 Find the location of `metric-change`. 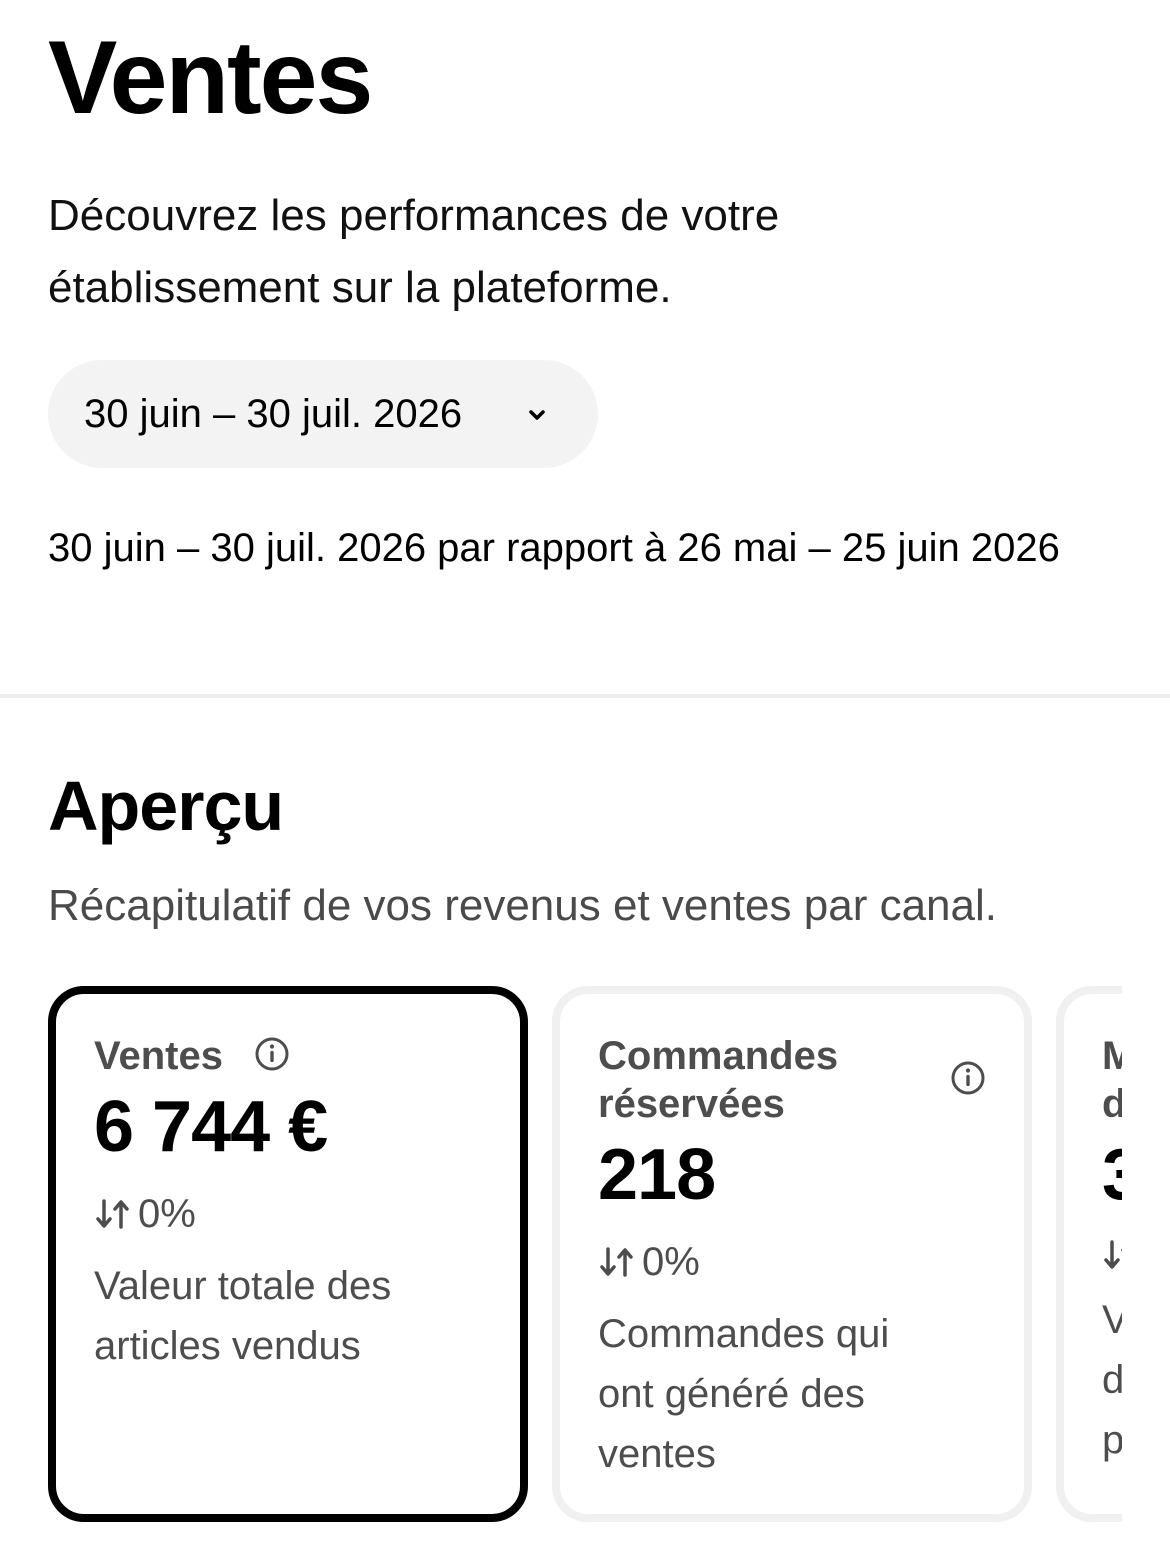

metric-change is located at coordinates (1112, 1255).